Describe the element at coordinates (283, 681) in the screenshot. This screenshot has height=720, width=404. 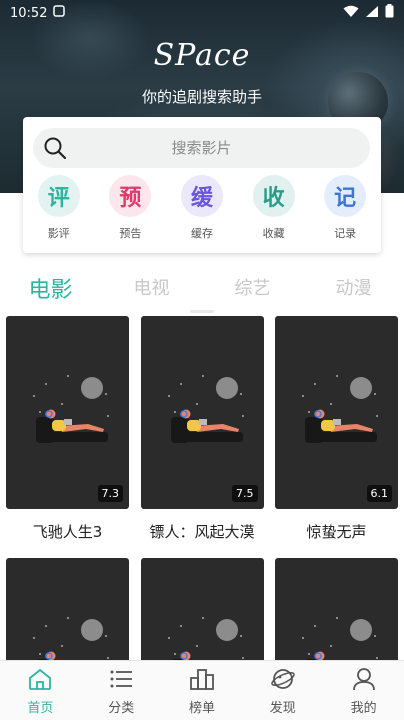
I see `discover-icon` at that location.